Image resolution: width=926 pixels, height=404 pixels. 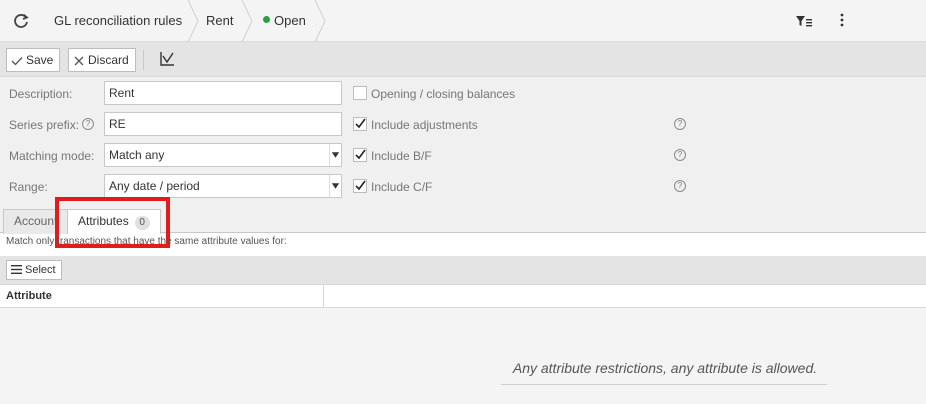 What do you see at coordinates (463, 296) in the screenshot?
I see `grid-header: Attribute` at bounding box center [463, 296].